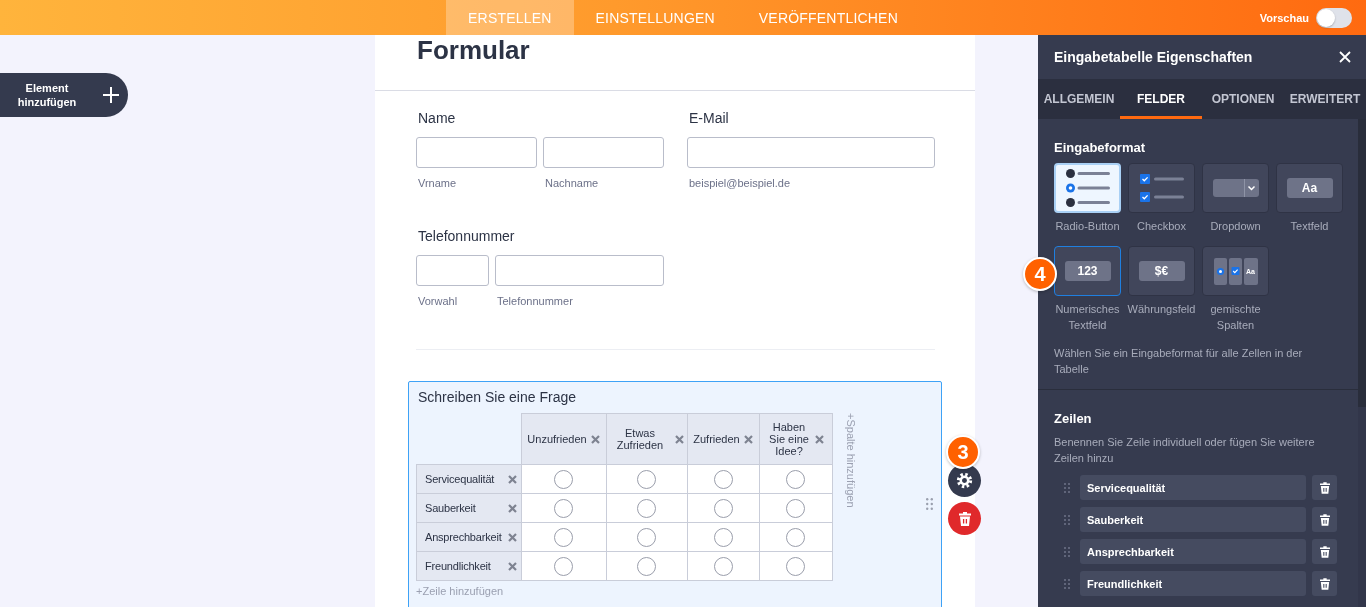 The image size is (1366, 607). Describe the element at coordinates (535, 301) in the screenshot. I see `field-sublabel: Telefonnummer` at that location.